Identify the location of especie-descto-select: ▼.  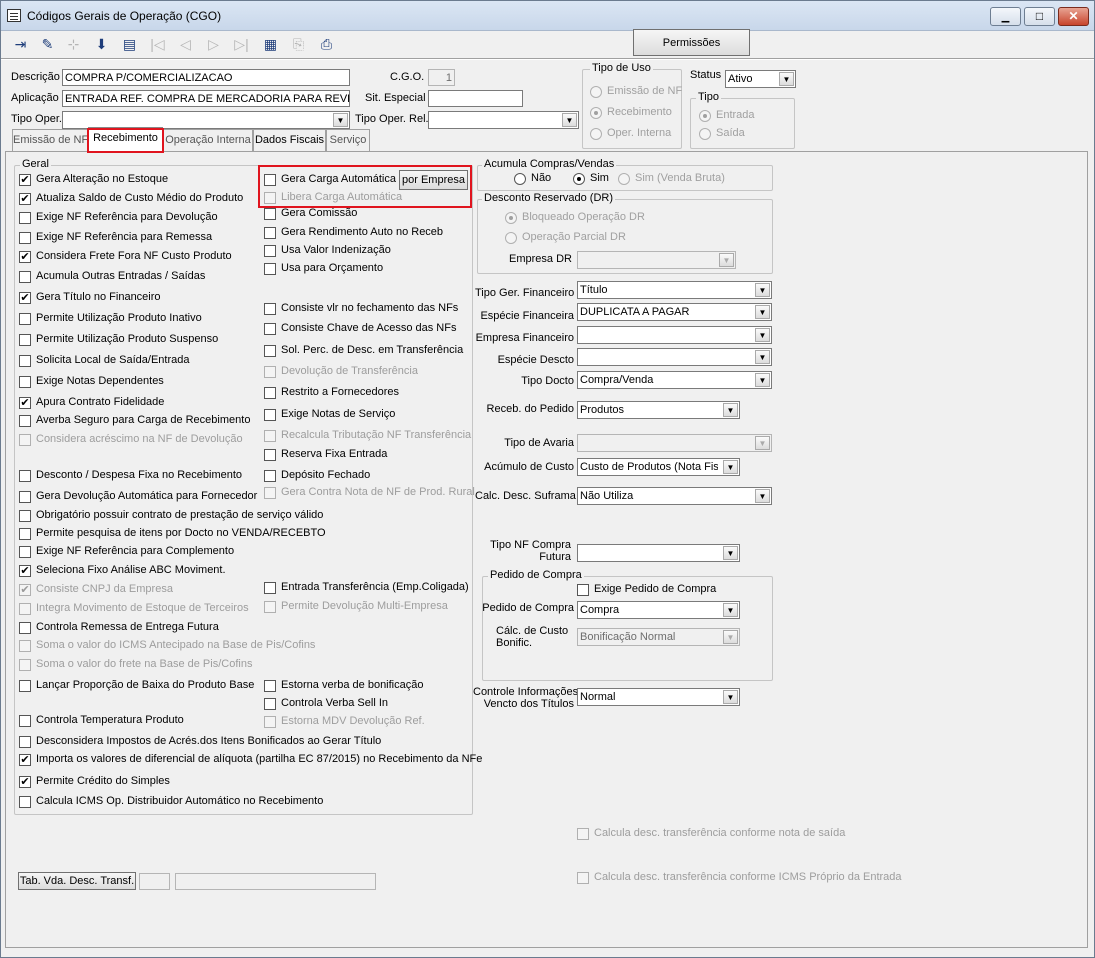
(674, 357).